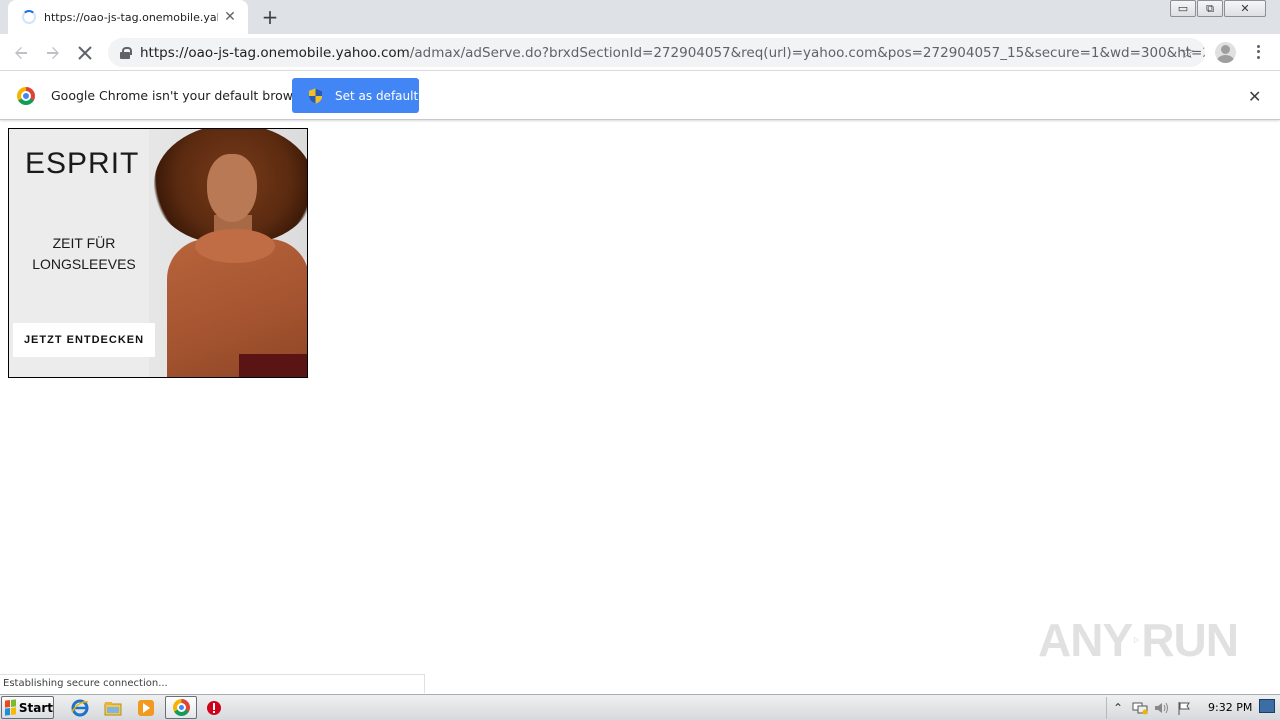 Image resolution: width=1280 pixels, height=720 pixels. I want to click on close-window-button: ✕, so click(1245, 8).